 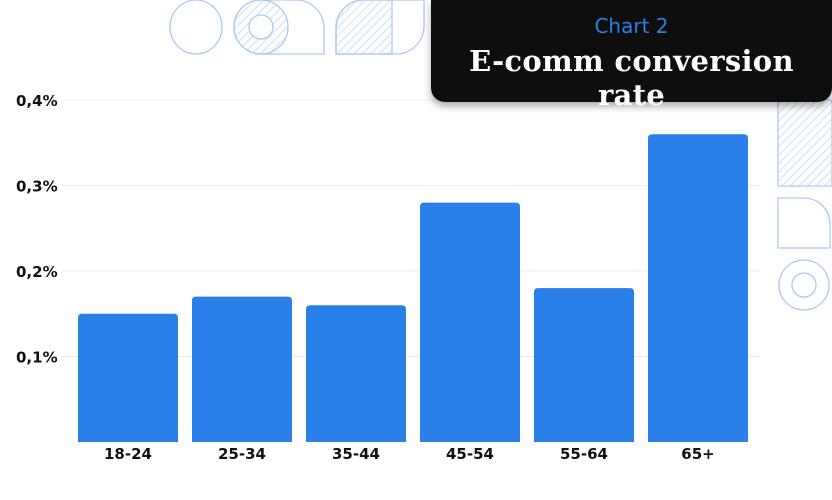 What do you see at coordinates (631, 26) in the screenshot?
I see `chart-subtitle: Chart 2` at bounding box center [631, 26].